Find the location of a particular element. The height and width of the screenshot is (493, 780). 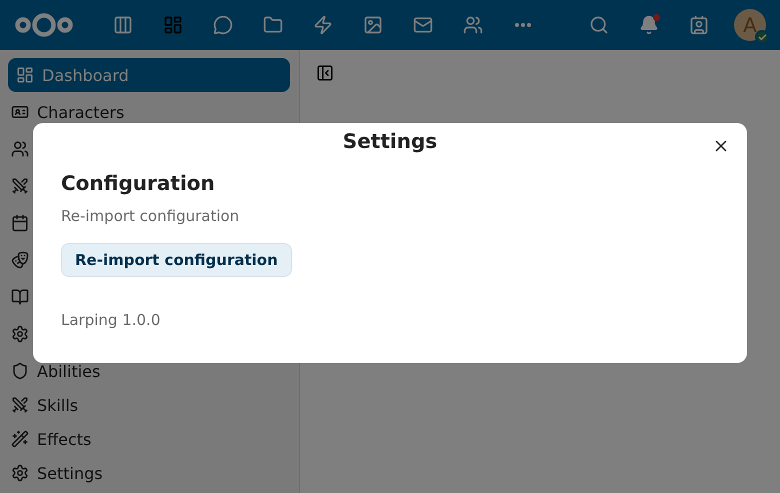

version-text: Larping 1.0.0 is located at coordinates (111, 320).